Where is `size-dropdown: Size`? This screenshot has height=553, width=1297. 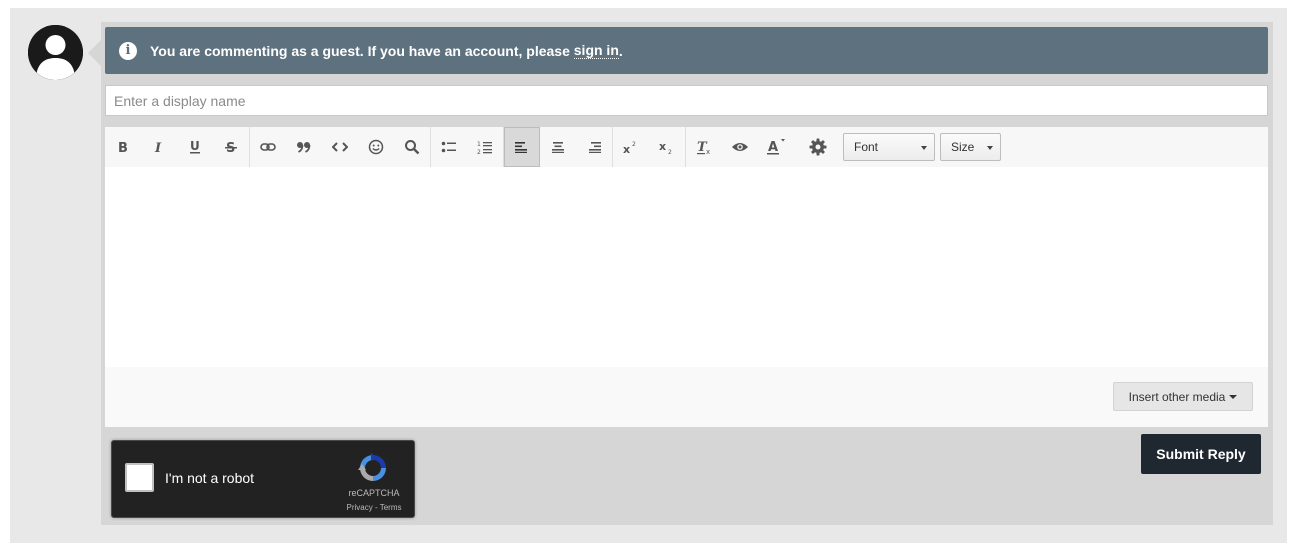 size-dropdown: Size is located at coordinates (970, 147).